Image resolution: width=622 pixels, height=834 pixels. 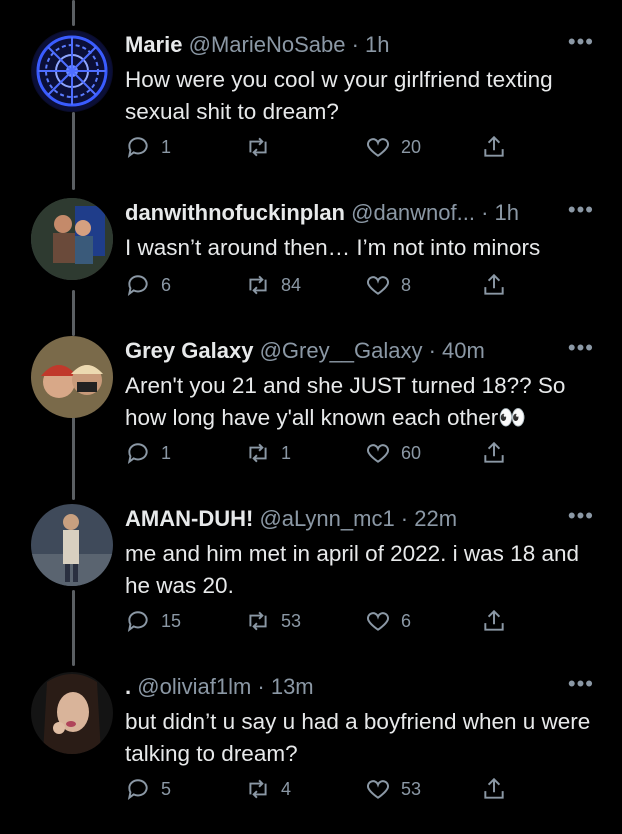 I want to click on reply-count: 6, so click(x=166, y=284).